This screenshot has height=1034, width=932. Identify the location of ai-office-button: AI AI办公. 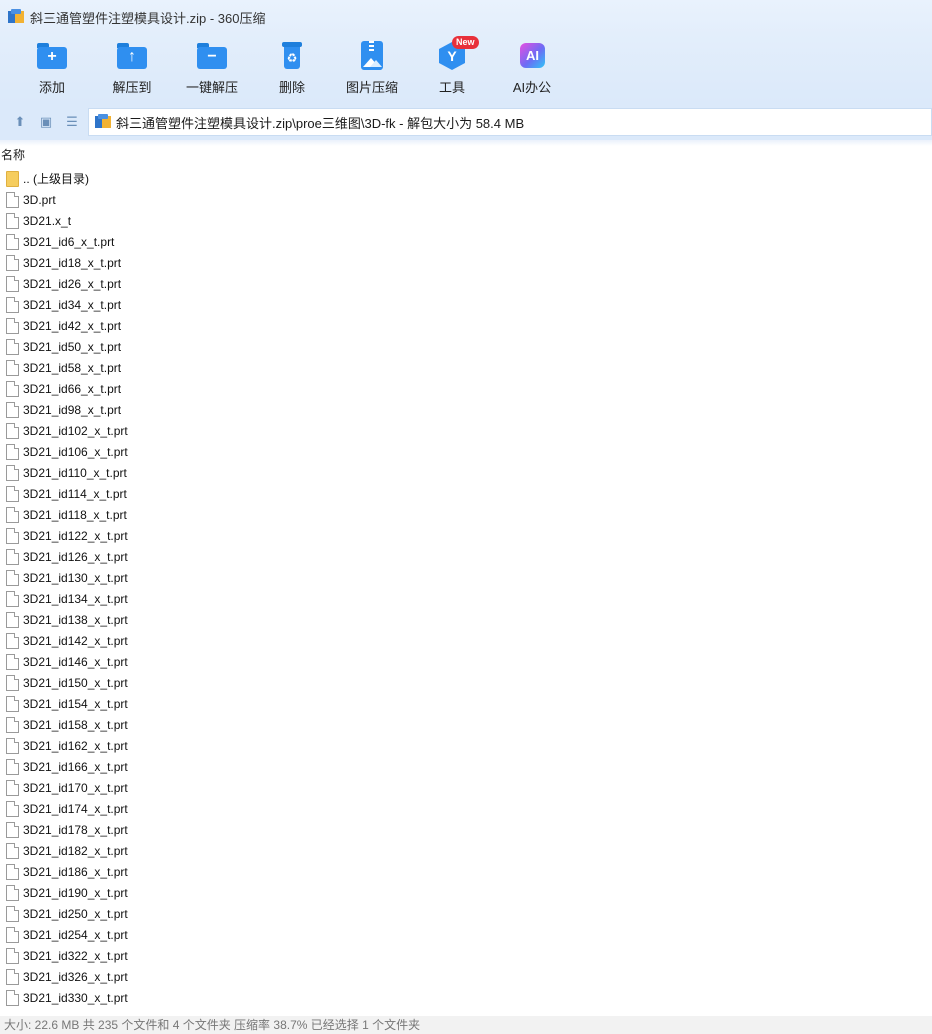
(532, 69).